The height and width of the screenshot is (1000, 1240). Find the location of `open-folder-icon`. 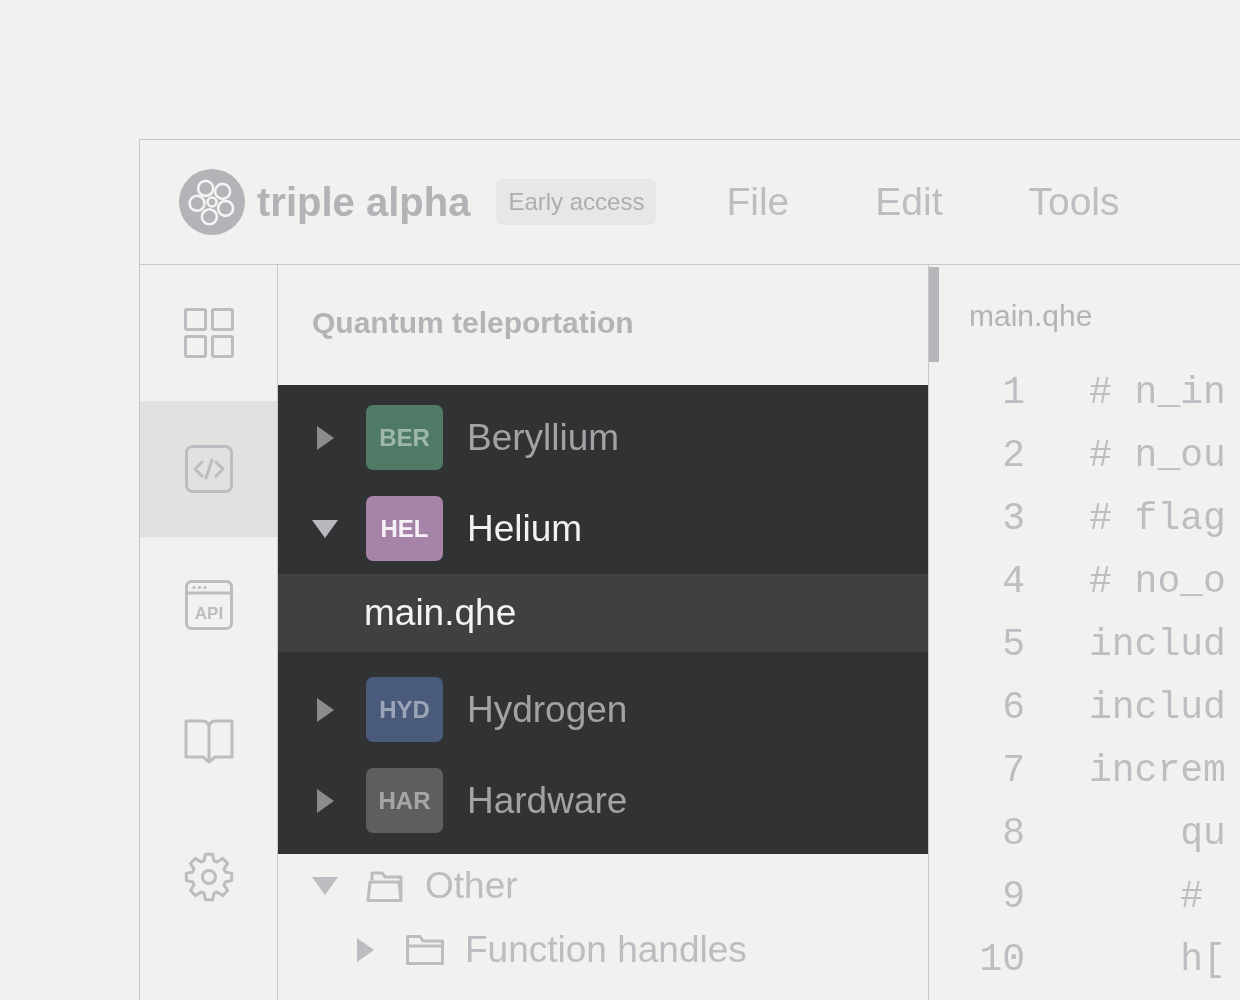

open-folder-icon is located at coordinates (385, 886).